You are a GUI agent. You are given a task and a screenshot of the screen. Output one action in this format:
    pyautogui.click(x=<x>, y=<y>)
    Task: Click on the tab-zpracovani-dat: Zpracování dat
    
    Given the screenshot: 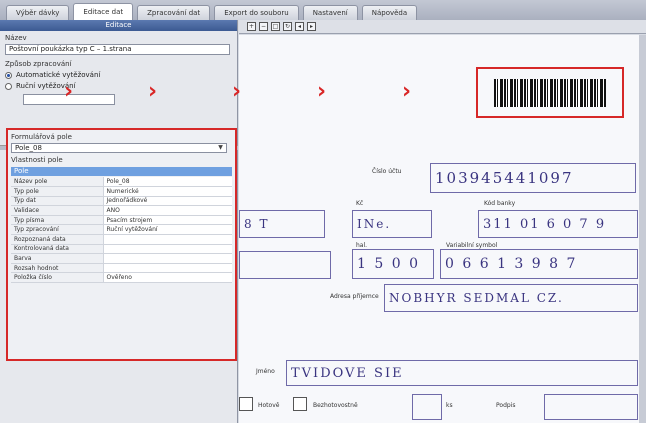 What is the action you would take?
    pyautogui.click(x=174, y=12)
    